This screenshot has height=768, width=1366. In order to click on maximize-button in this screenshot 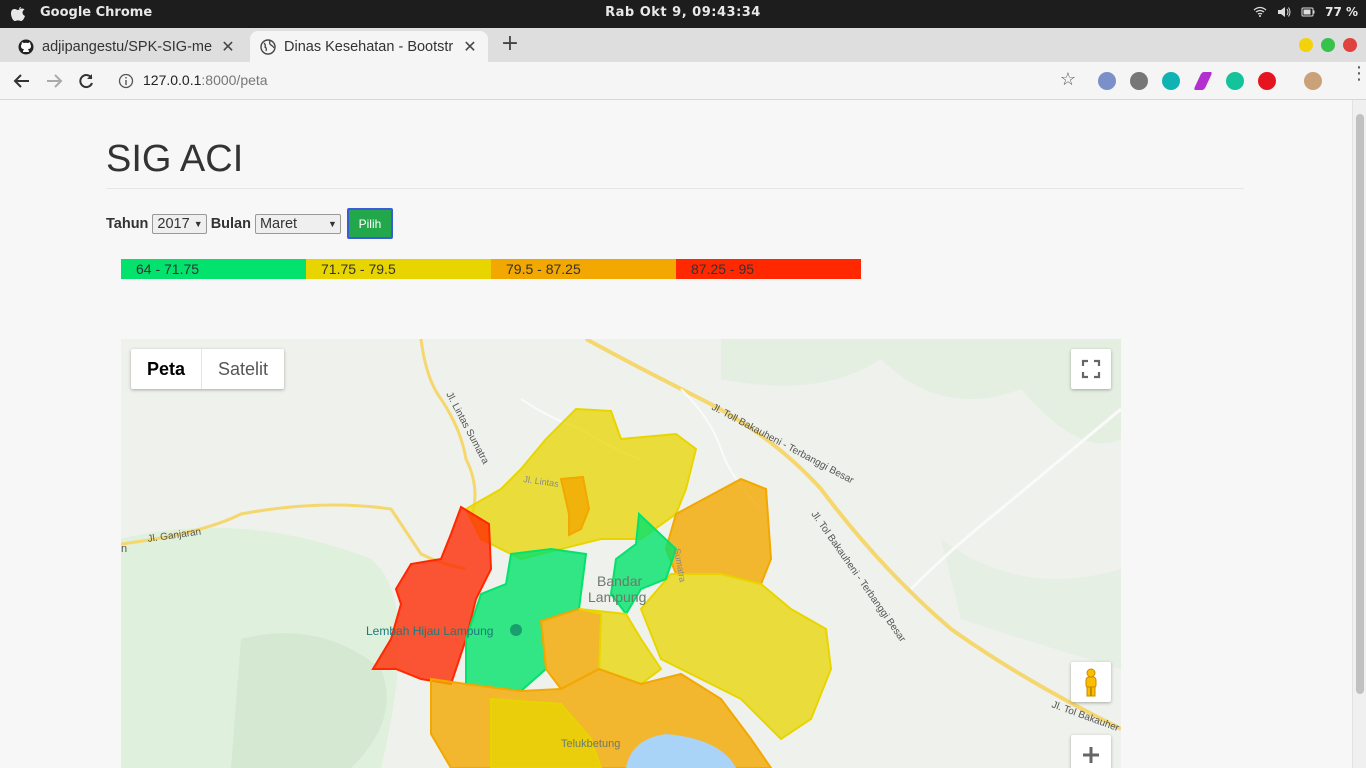, I will do `click(1328, 45)`.